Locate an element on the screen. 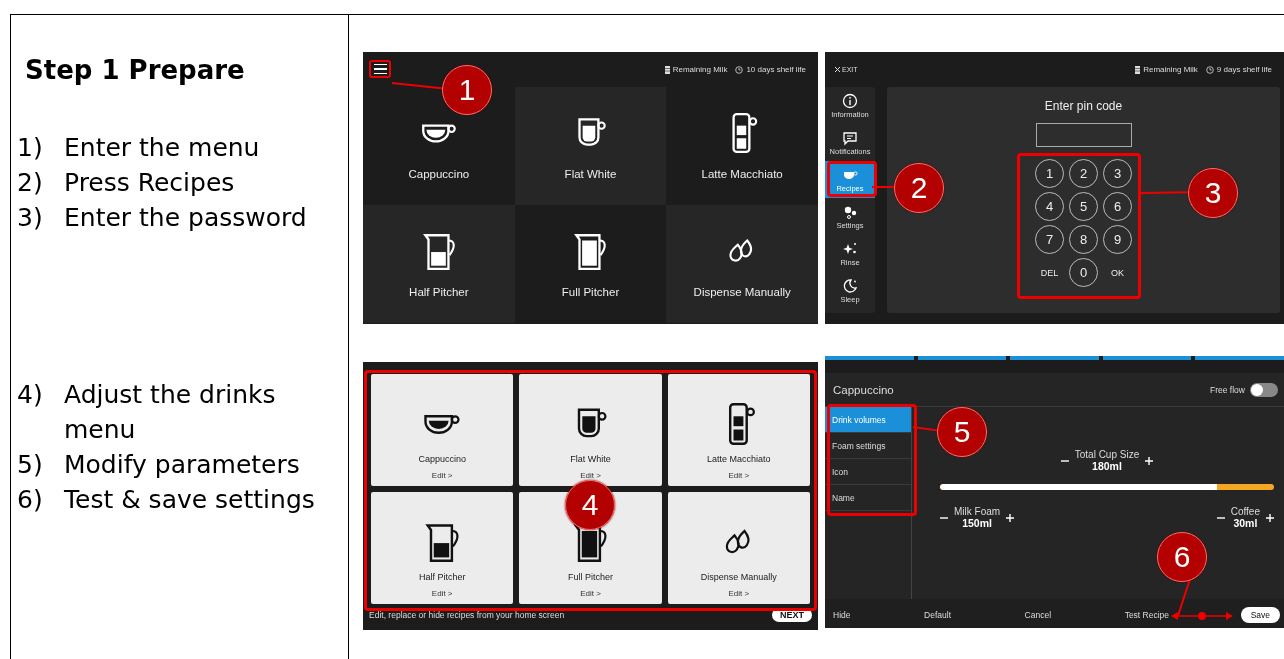 The height and width of the screenshot is (659, 1284). moon-icon is located at coordinates (850, 285).